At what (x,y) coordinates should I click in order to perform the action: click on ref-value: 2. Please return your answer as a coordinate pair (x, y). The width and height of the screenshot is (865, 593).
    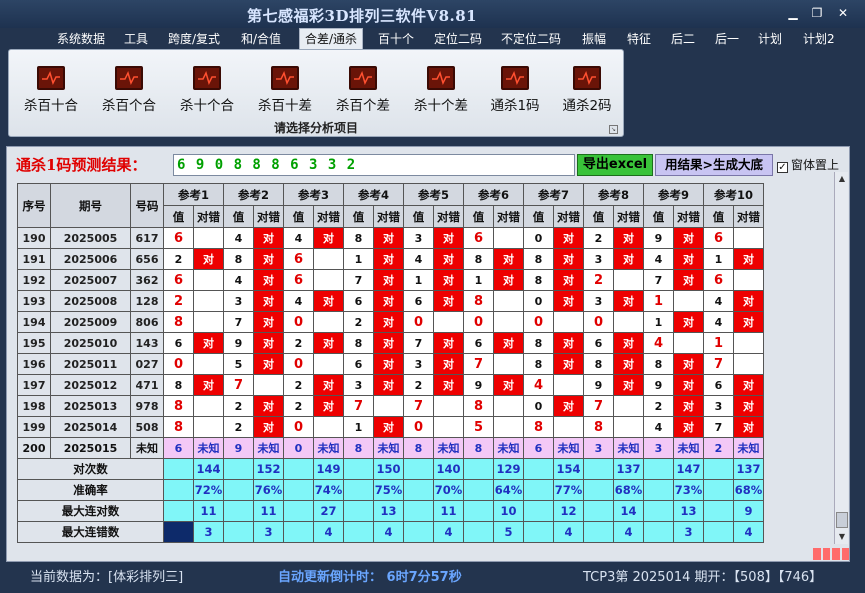
    Looking at the image, I should click on (298, 385).